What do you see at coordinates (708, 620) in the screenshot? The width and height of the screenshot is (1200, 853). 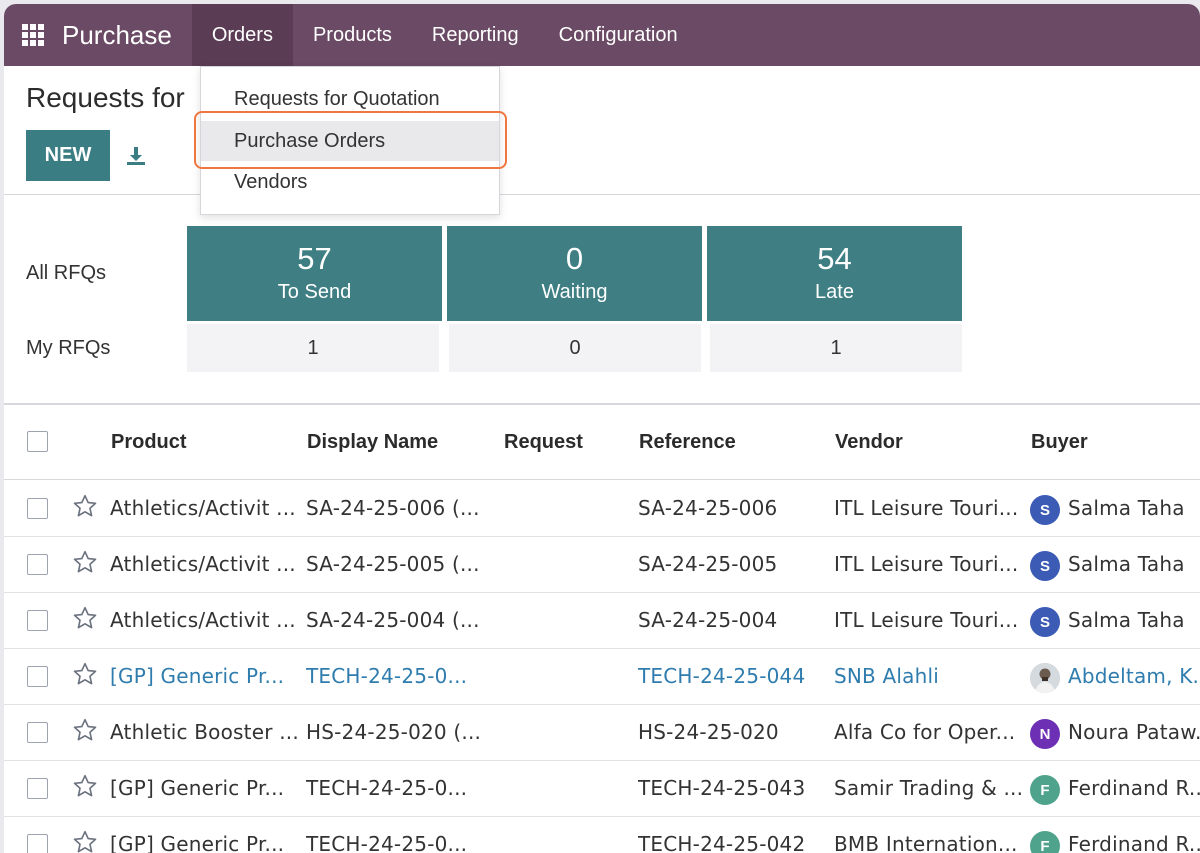 I see `cell-reference: SA-24-25-004` at bounding box center [708, 620].